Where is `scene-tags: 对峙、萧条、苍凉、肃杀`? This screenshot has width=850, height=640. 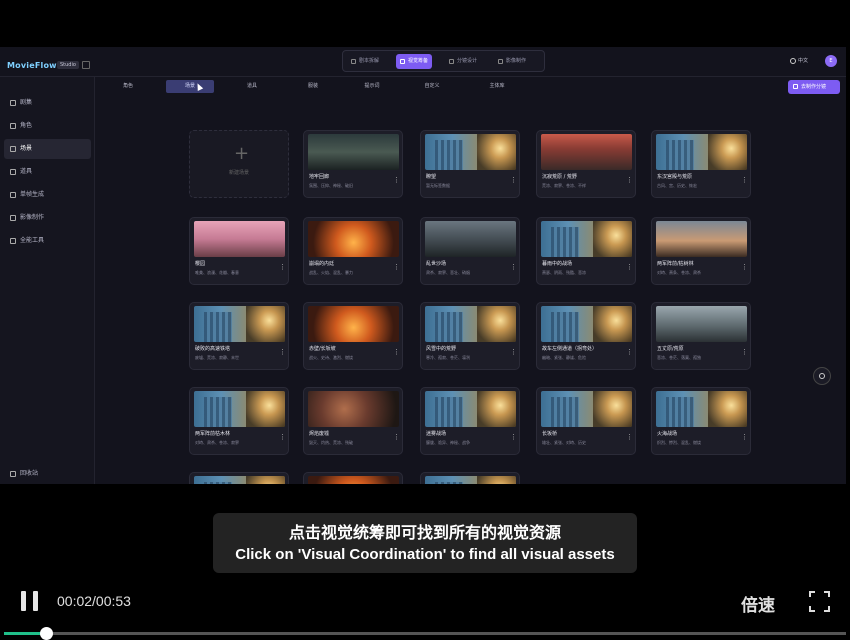 scene-tags: 对峙、萧条、苍凉、肃杀 is located at coordinates (679, 272).